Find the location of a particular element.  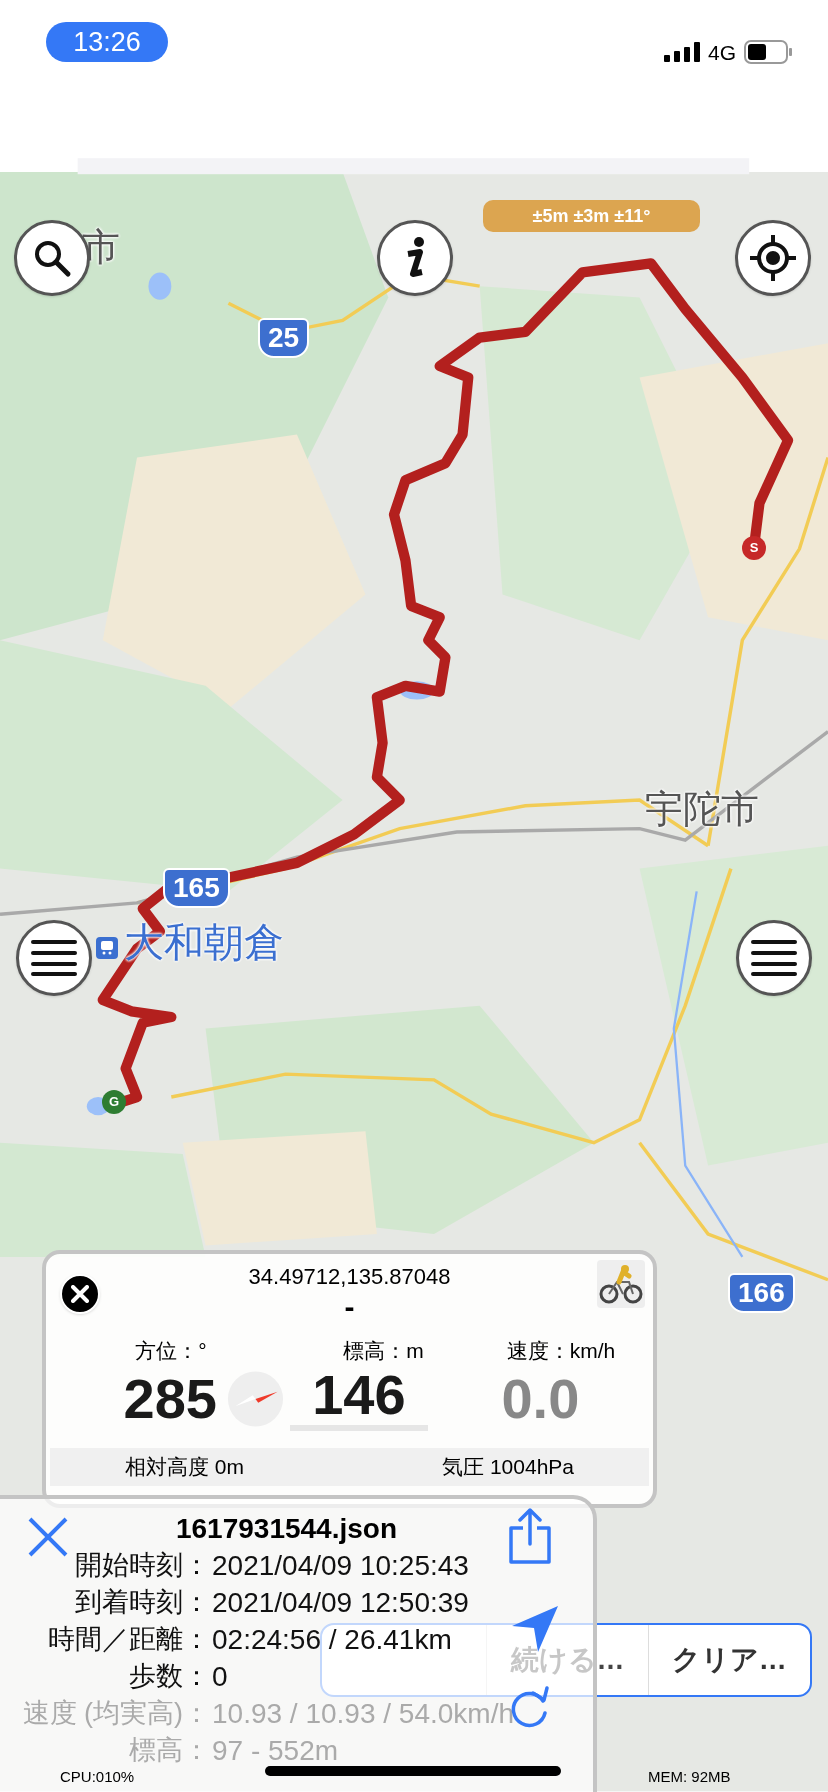

road-shield: 25 is located at coordinates (284, 338).